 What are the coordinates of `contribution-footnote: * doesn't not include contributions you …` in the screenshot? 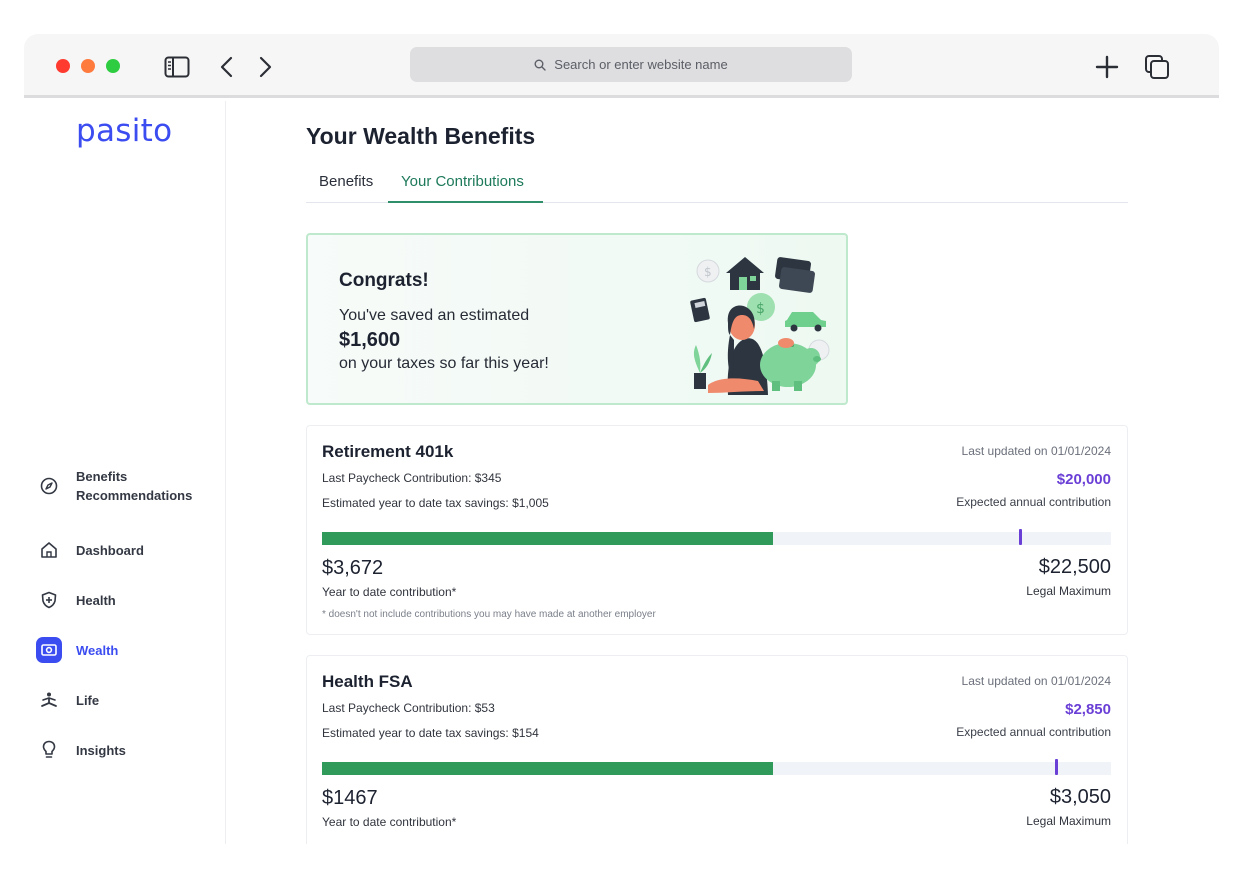 It's located at (489, 614).